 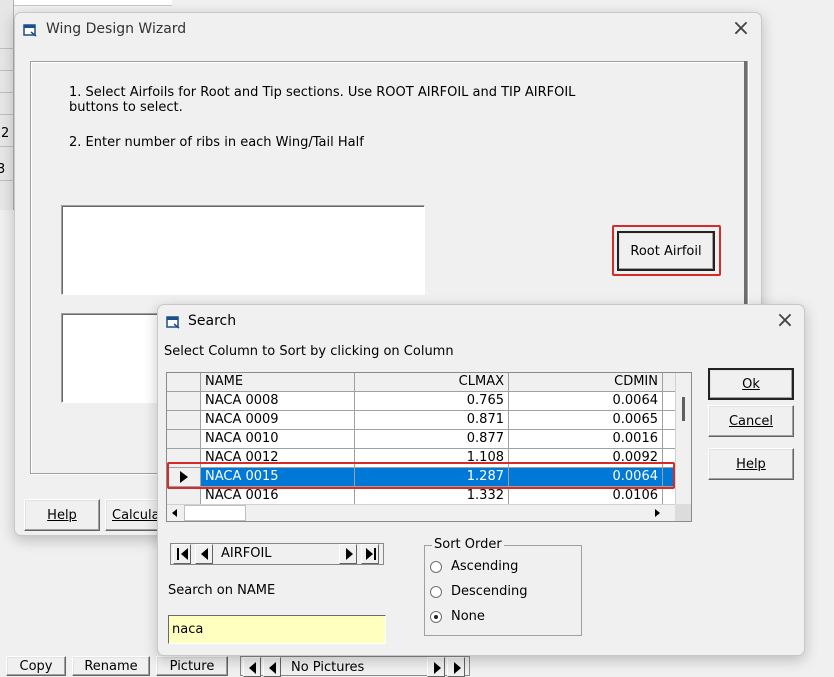 I want to click on sort-none-radio, so click(x=436, y=617).